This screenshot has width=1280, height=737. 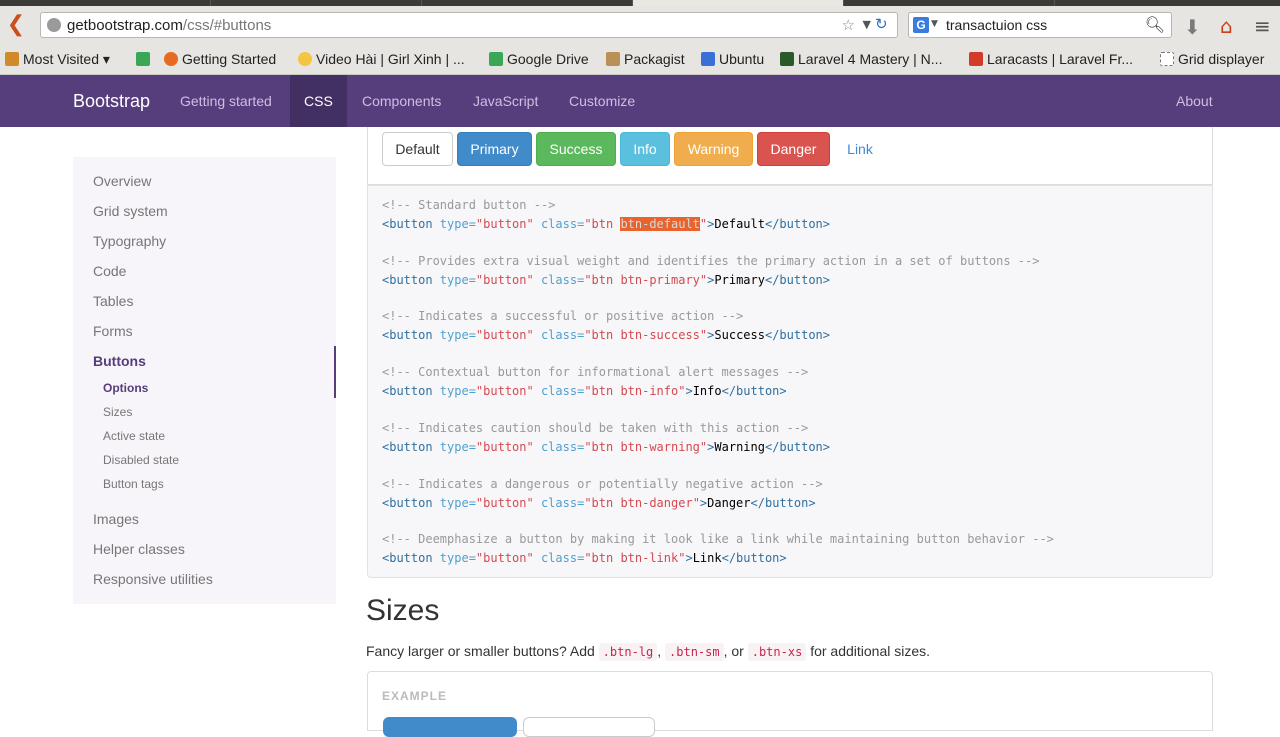 I want to click on inline-code-btn-xs: .btn-xs, so click(x=777, y=652).